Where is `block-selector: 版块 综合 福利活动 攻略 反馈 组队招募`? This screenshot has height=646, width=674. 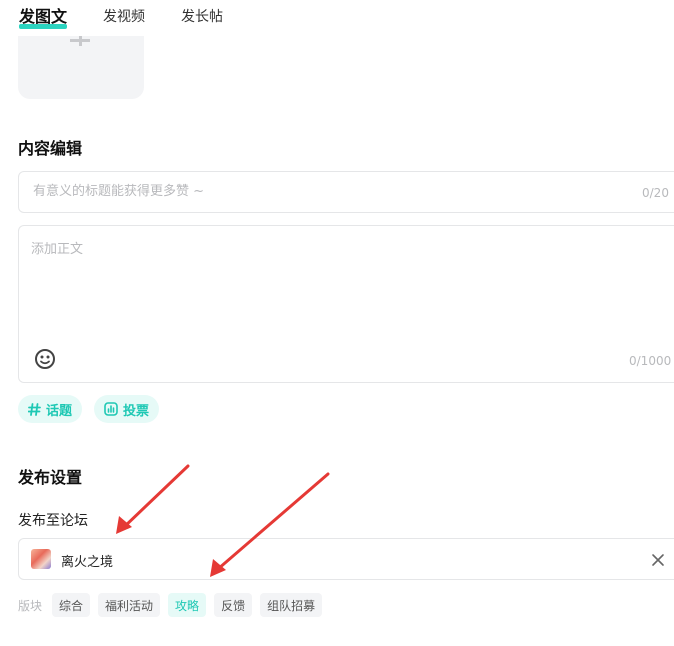
block-selector: 版块 综合 福利活动 攻略 反馈 组队招募 is located at coordinates (174, 605).